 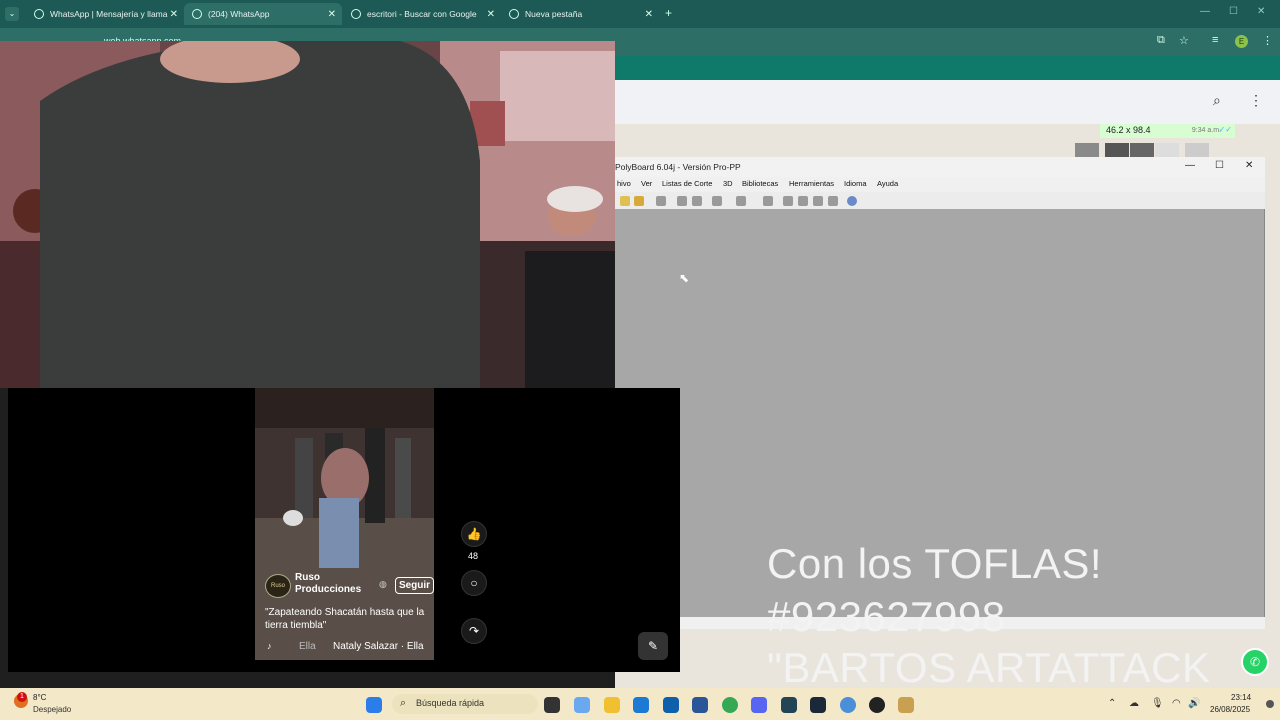 I want to click on pb-maximize-button: ☐, so click(x=1219, y=165).